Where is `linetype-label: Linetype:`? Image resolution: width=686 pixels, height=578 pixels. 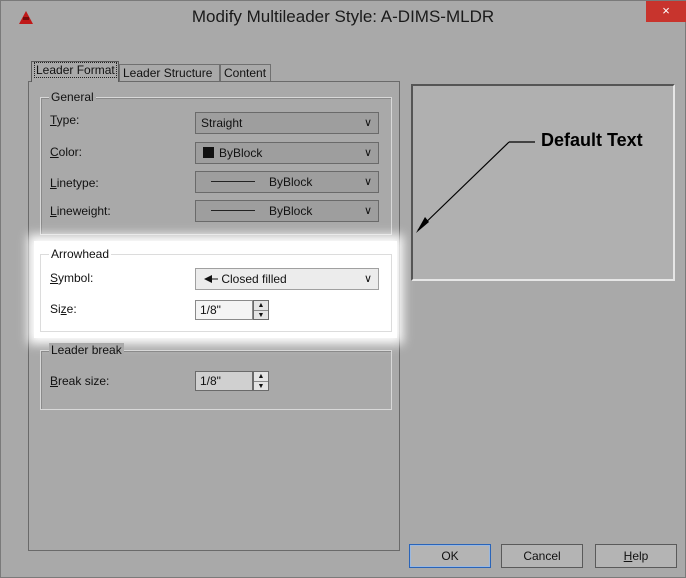 linetype-label: Linetype: is located at coordinates (74, 183).